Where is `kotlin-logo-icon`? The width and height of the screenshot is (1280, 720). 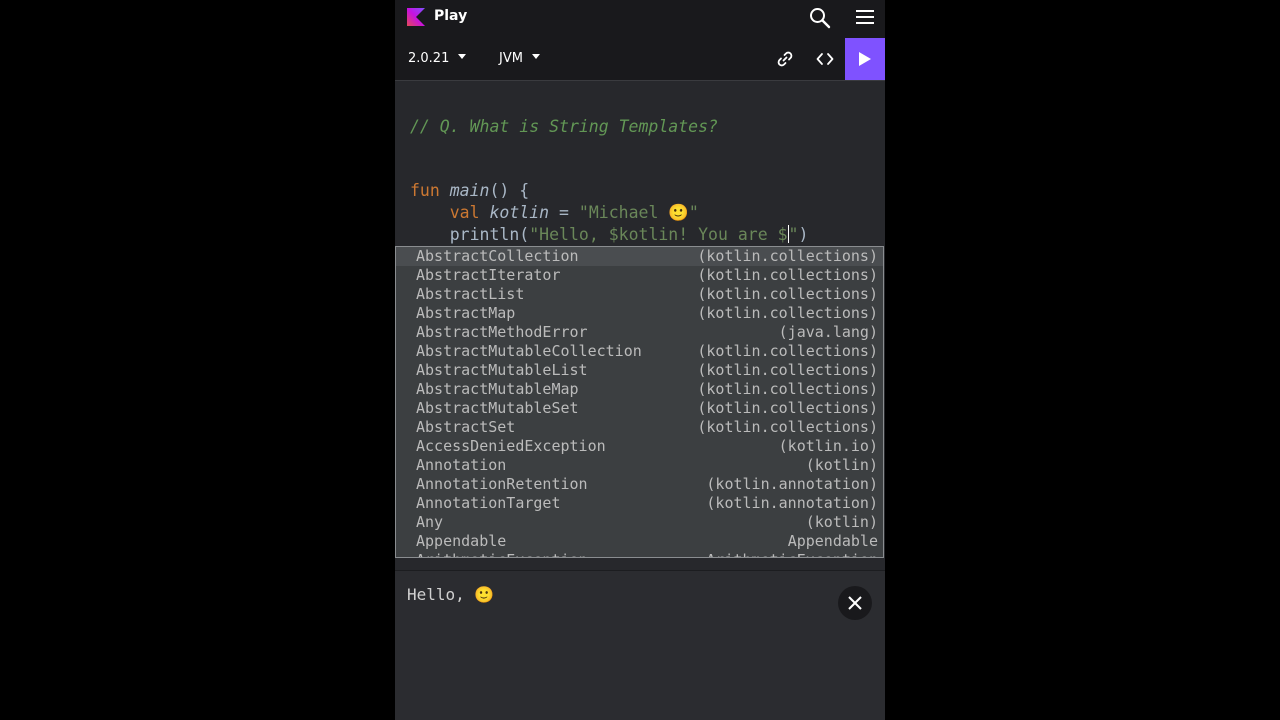
kotlin-logo-icon is located at coordinates (416, 17).